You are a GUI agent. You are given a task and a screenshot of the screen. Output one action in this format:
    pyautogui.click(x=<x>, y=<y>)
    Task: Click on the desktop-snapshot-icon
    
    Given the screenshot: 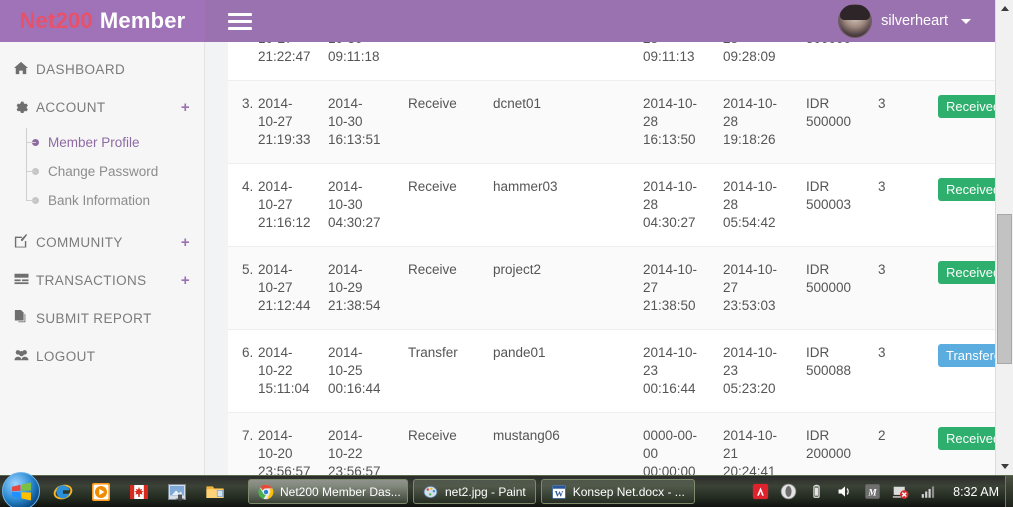 What is the action you would take?
    pyautogui.click(x=177, y=492)
    